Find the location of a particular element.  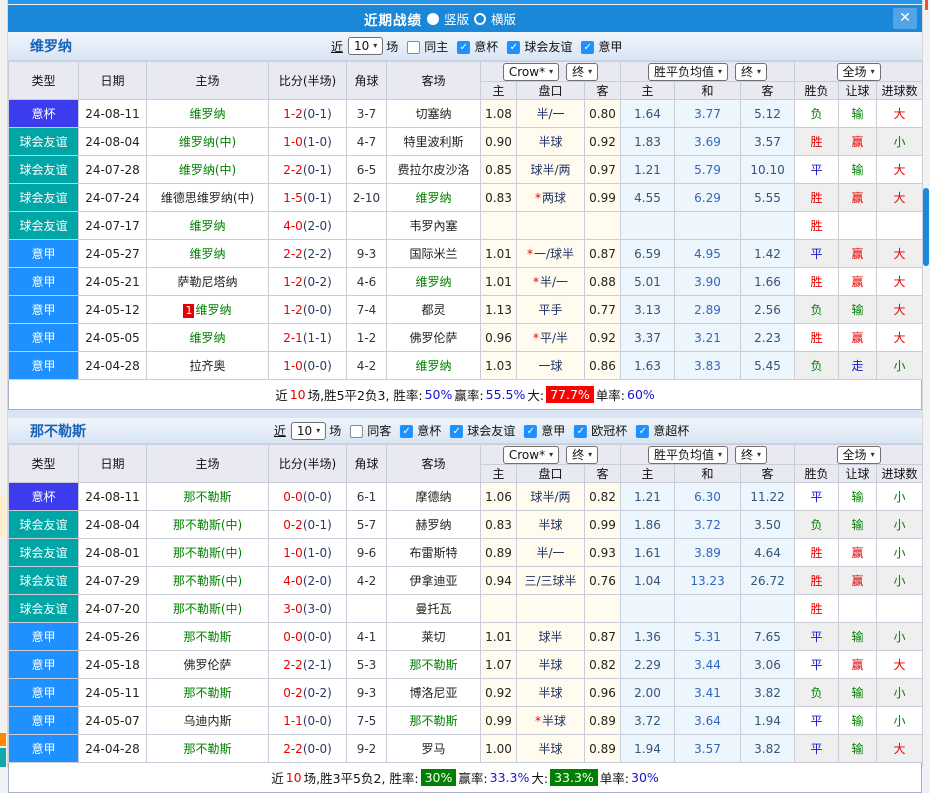

summary-segment: 30% is located at coordinates (438, 777).